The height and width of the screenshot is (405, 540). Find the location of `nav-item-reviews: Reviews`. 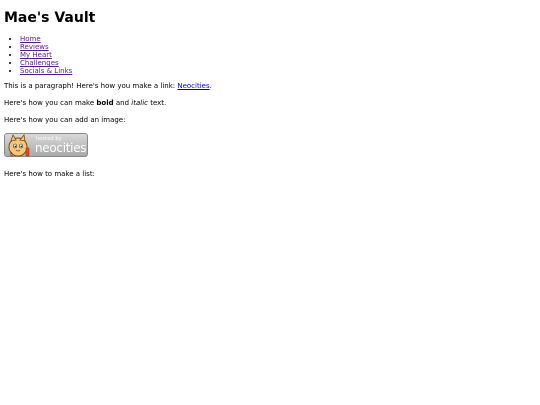

nav-item-reviews: Reviews is located at coordinates (277, 47).